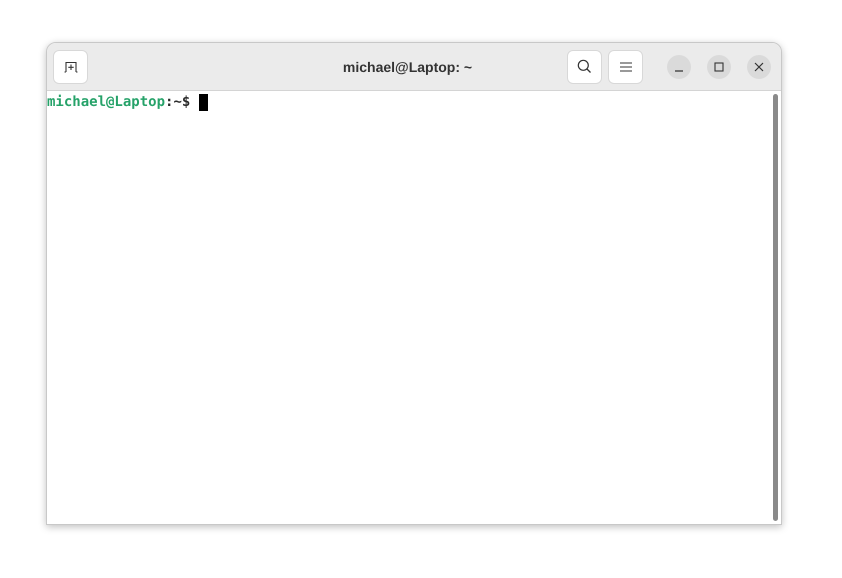  What do you see at coordinates (203, 102) in the screenshot?
I see `text-cursor` at bounding box center [203, 102].